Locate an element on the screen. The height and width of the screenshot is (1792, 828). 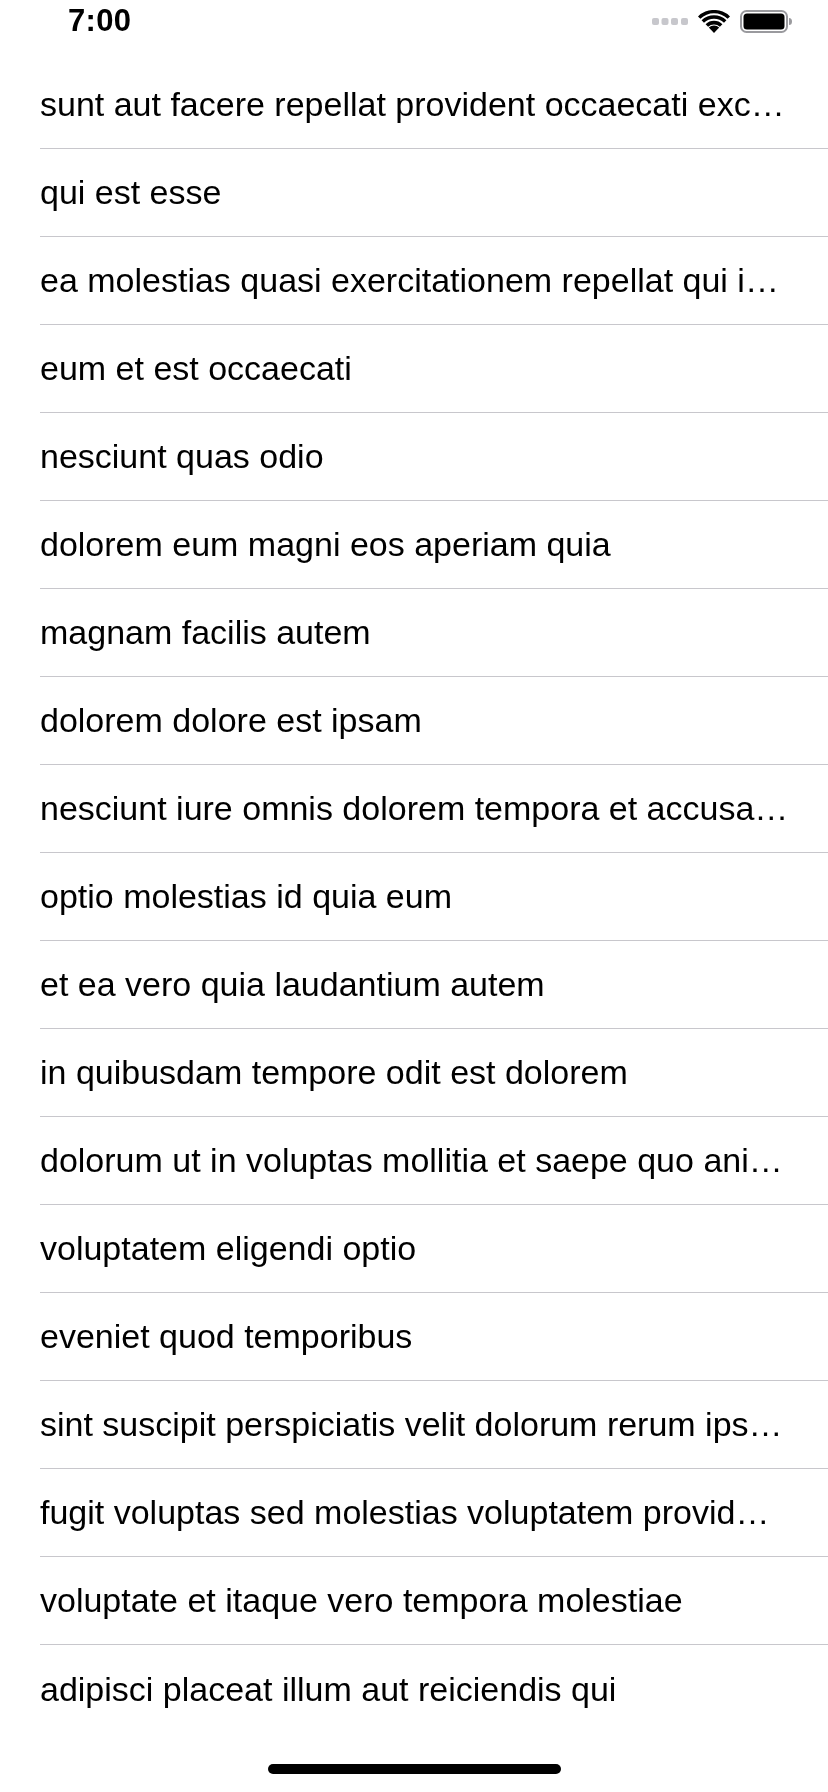
list-item: voluptate et itaque vero tempora molestiae is located at coordinates (434, 1601).